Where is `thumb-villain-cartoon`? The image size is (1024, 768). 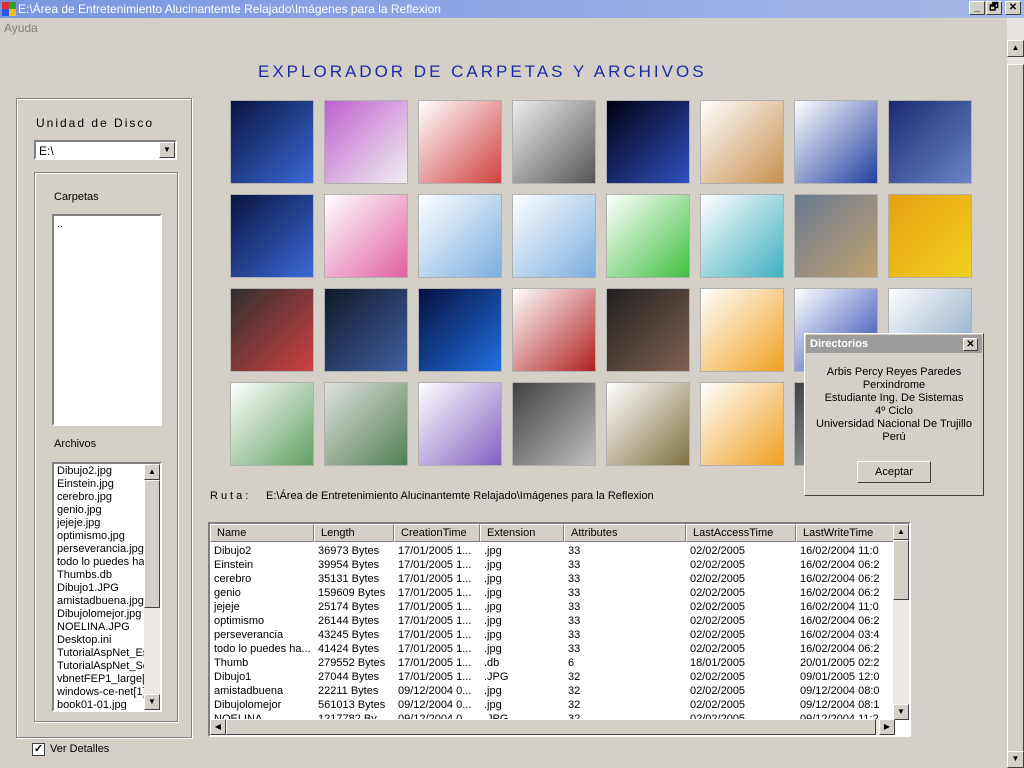 thumb-villain-cartoon is located at coordinates (554, 330).